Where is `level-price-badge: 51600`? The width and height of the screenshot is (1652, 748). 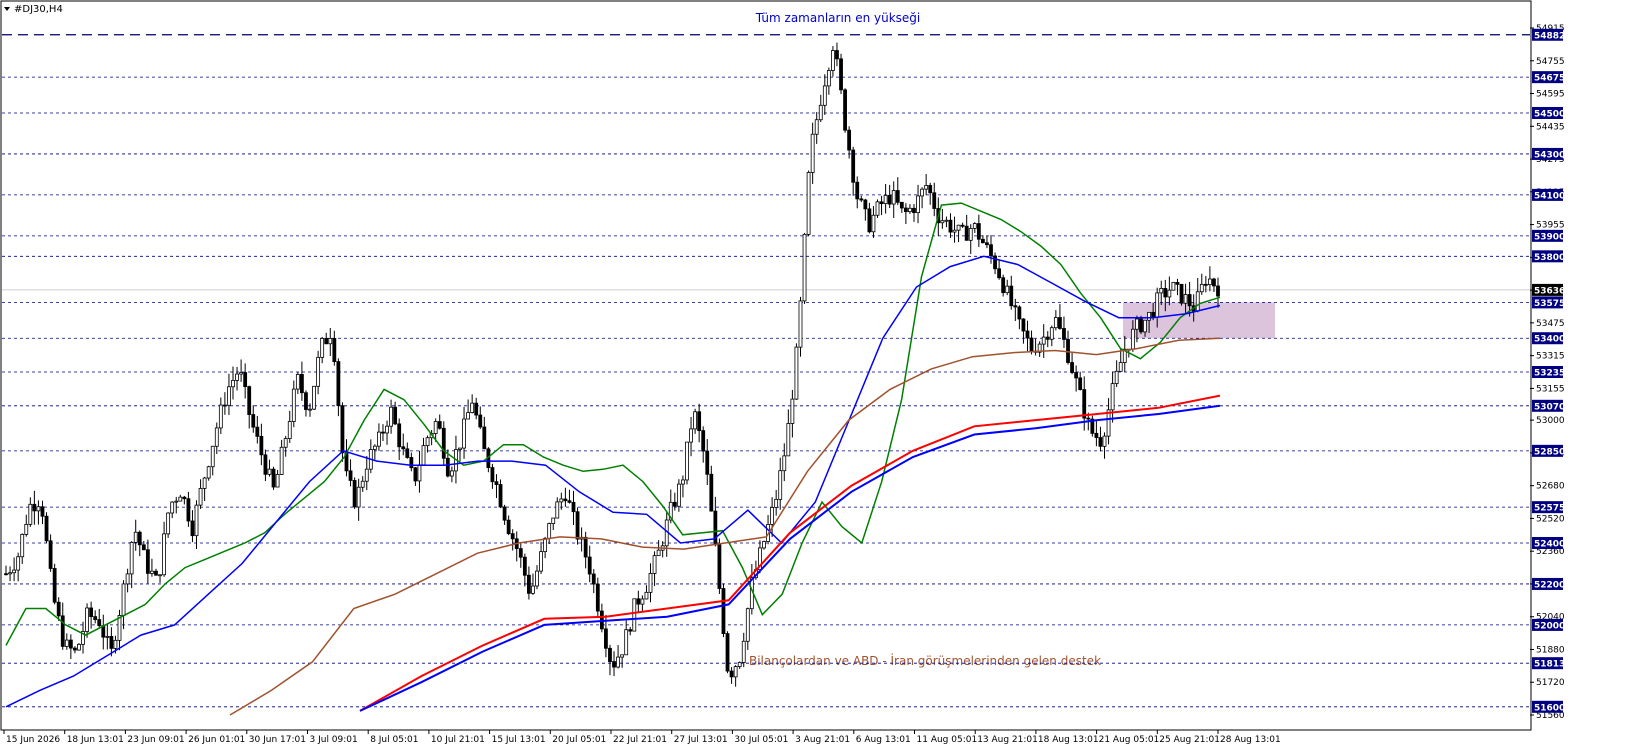
level-price-badge: 51600 is located at coordinates (1548, 706).